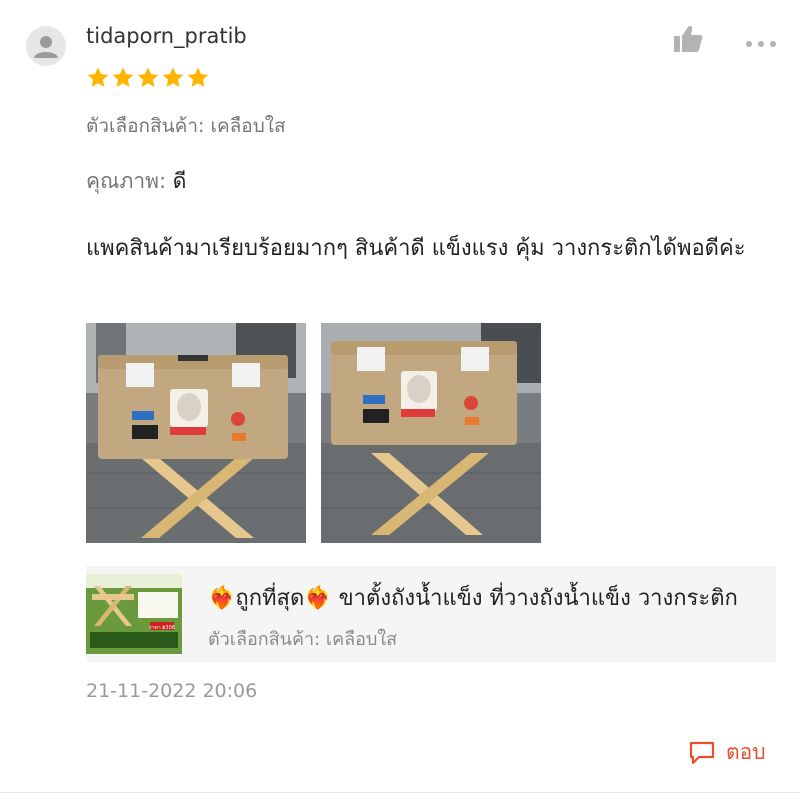  I want to click on product-thumbnail-price: ราคา ฿308, so click(162, 628).